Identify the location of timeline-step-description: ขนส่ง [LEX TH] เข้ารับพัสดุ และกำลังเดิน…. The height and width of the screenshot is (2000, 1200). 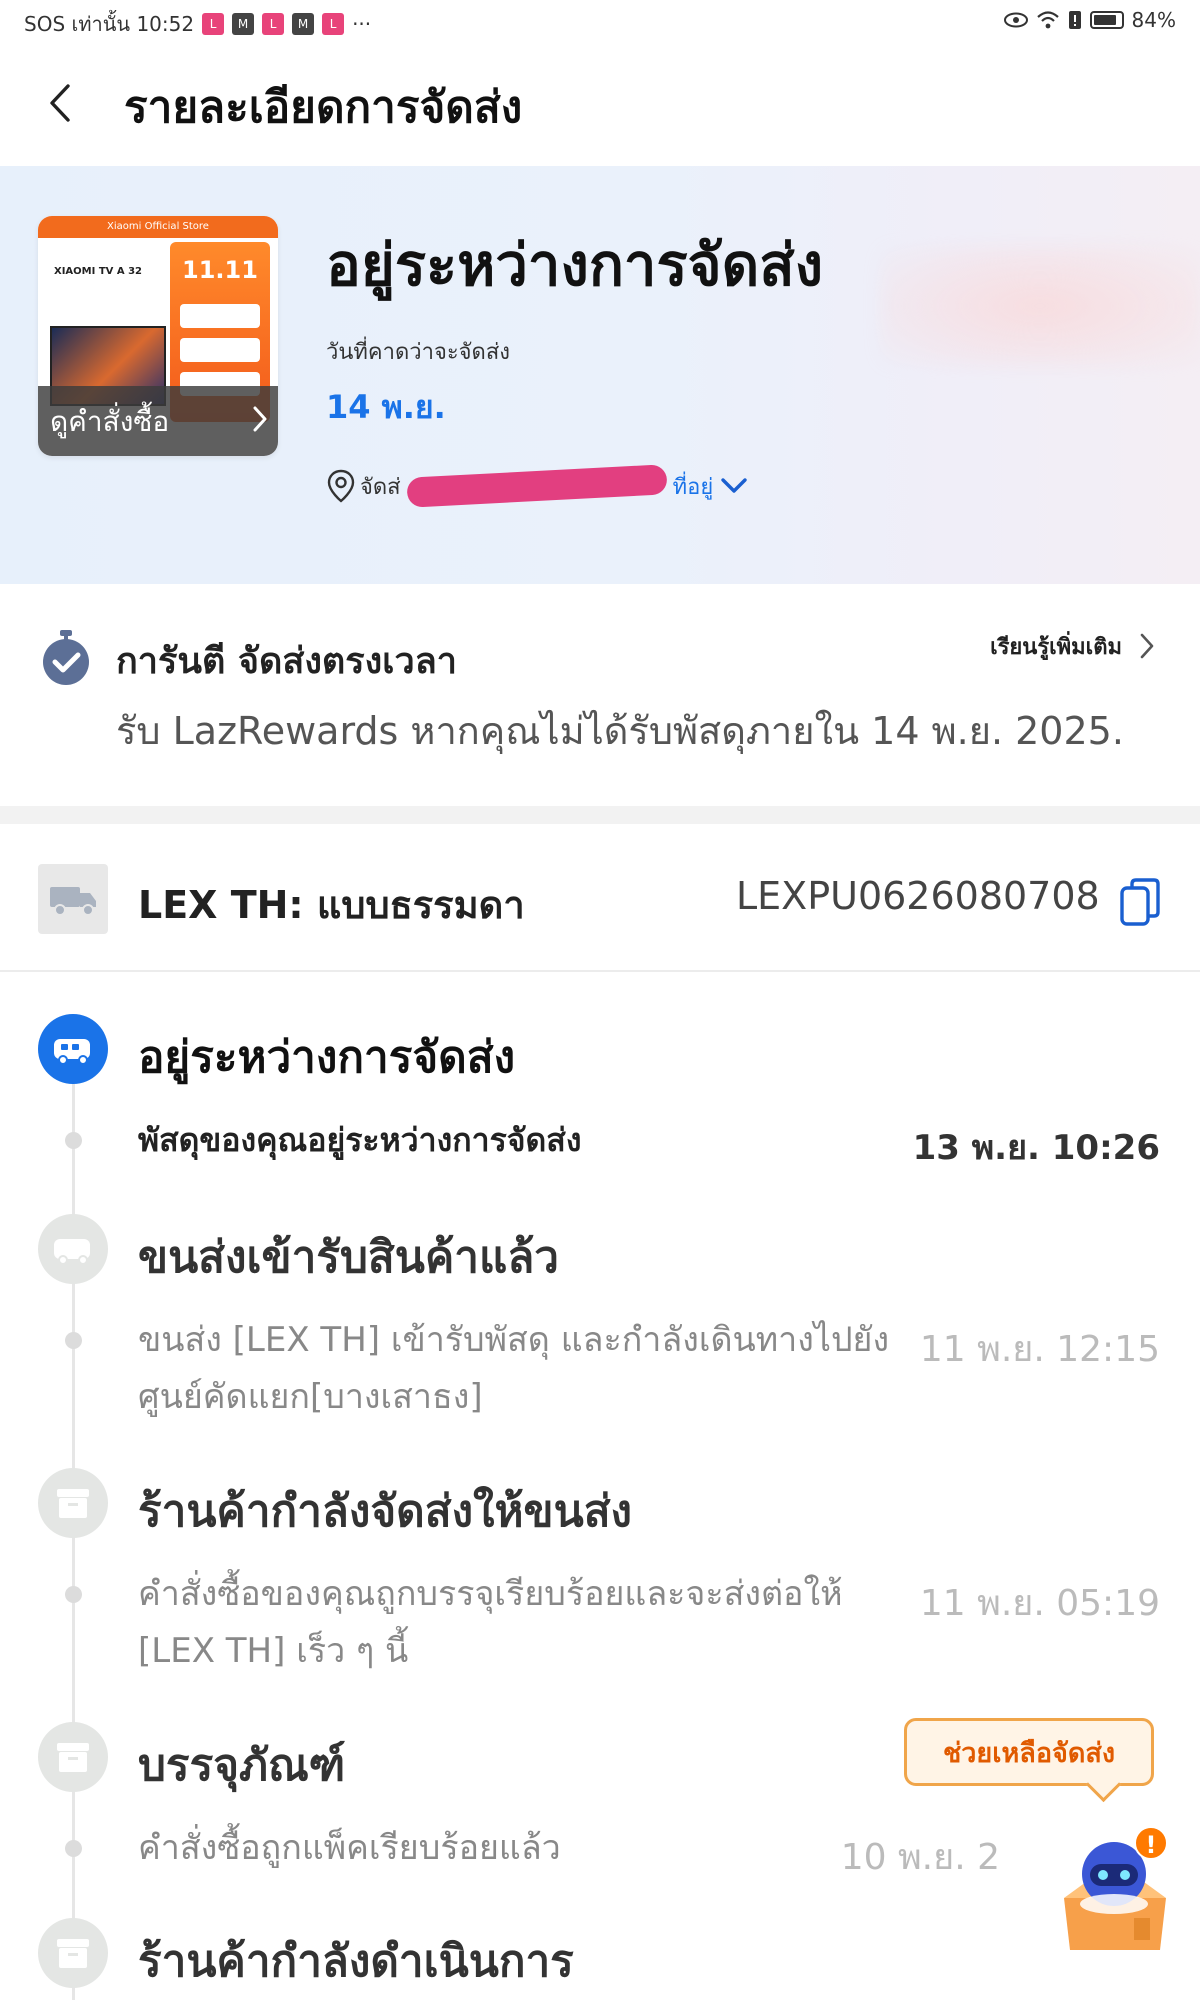
(514, 1368).